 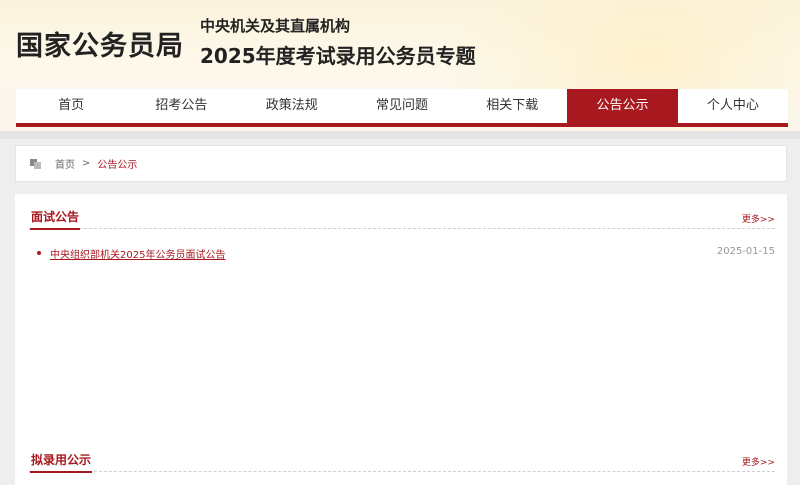 What do you see at coordinates (745, 251) in the screenshot?
I see `announcement-date: 2025-01-15` at bounding box center [745, 251].